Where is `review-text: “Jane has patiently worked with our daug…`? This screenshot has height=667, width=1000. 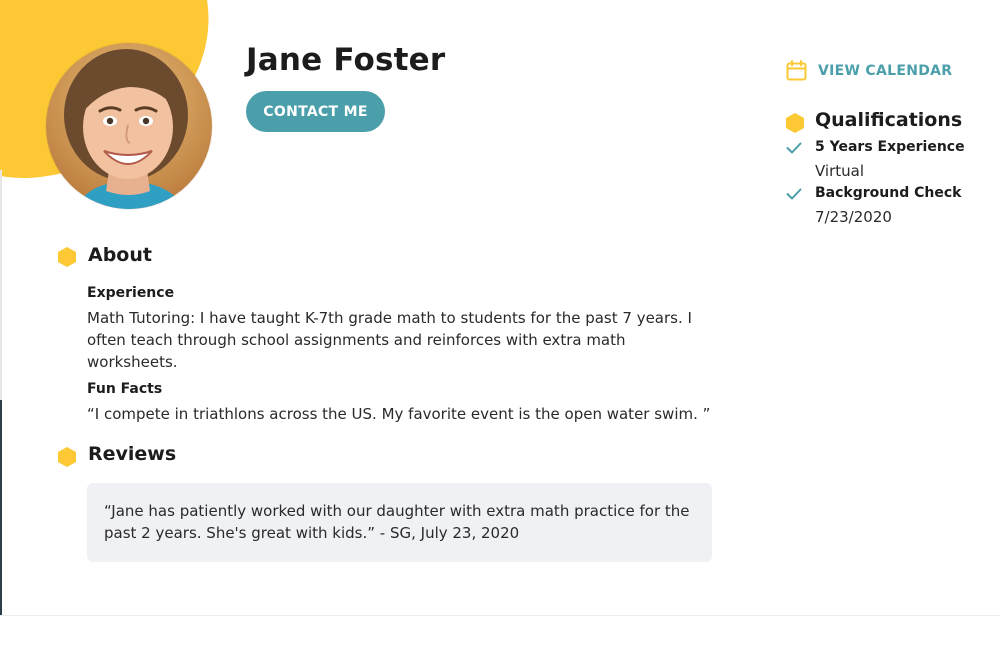 review-text: “Jane has patiently worked with our daug… is located at coordinates (397, 522).